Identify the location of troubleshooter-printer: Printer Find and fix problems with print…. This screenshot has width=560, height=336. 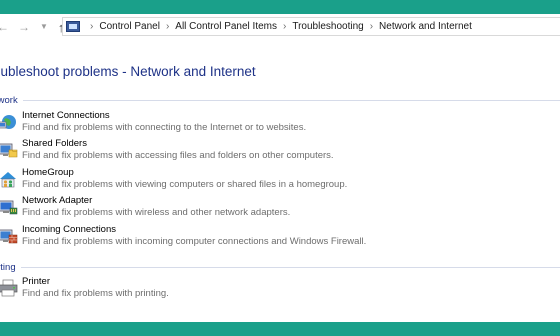
(280, 289).